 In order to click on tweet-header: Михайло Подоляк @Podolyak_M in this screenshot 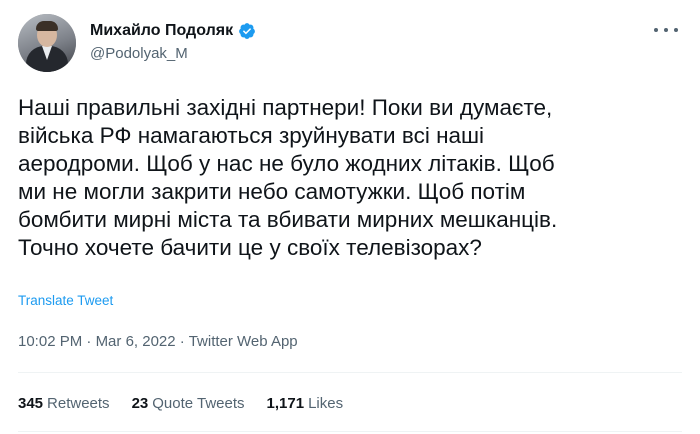, I will do `click(350, 45)`.